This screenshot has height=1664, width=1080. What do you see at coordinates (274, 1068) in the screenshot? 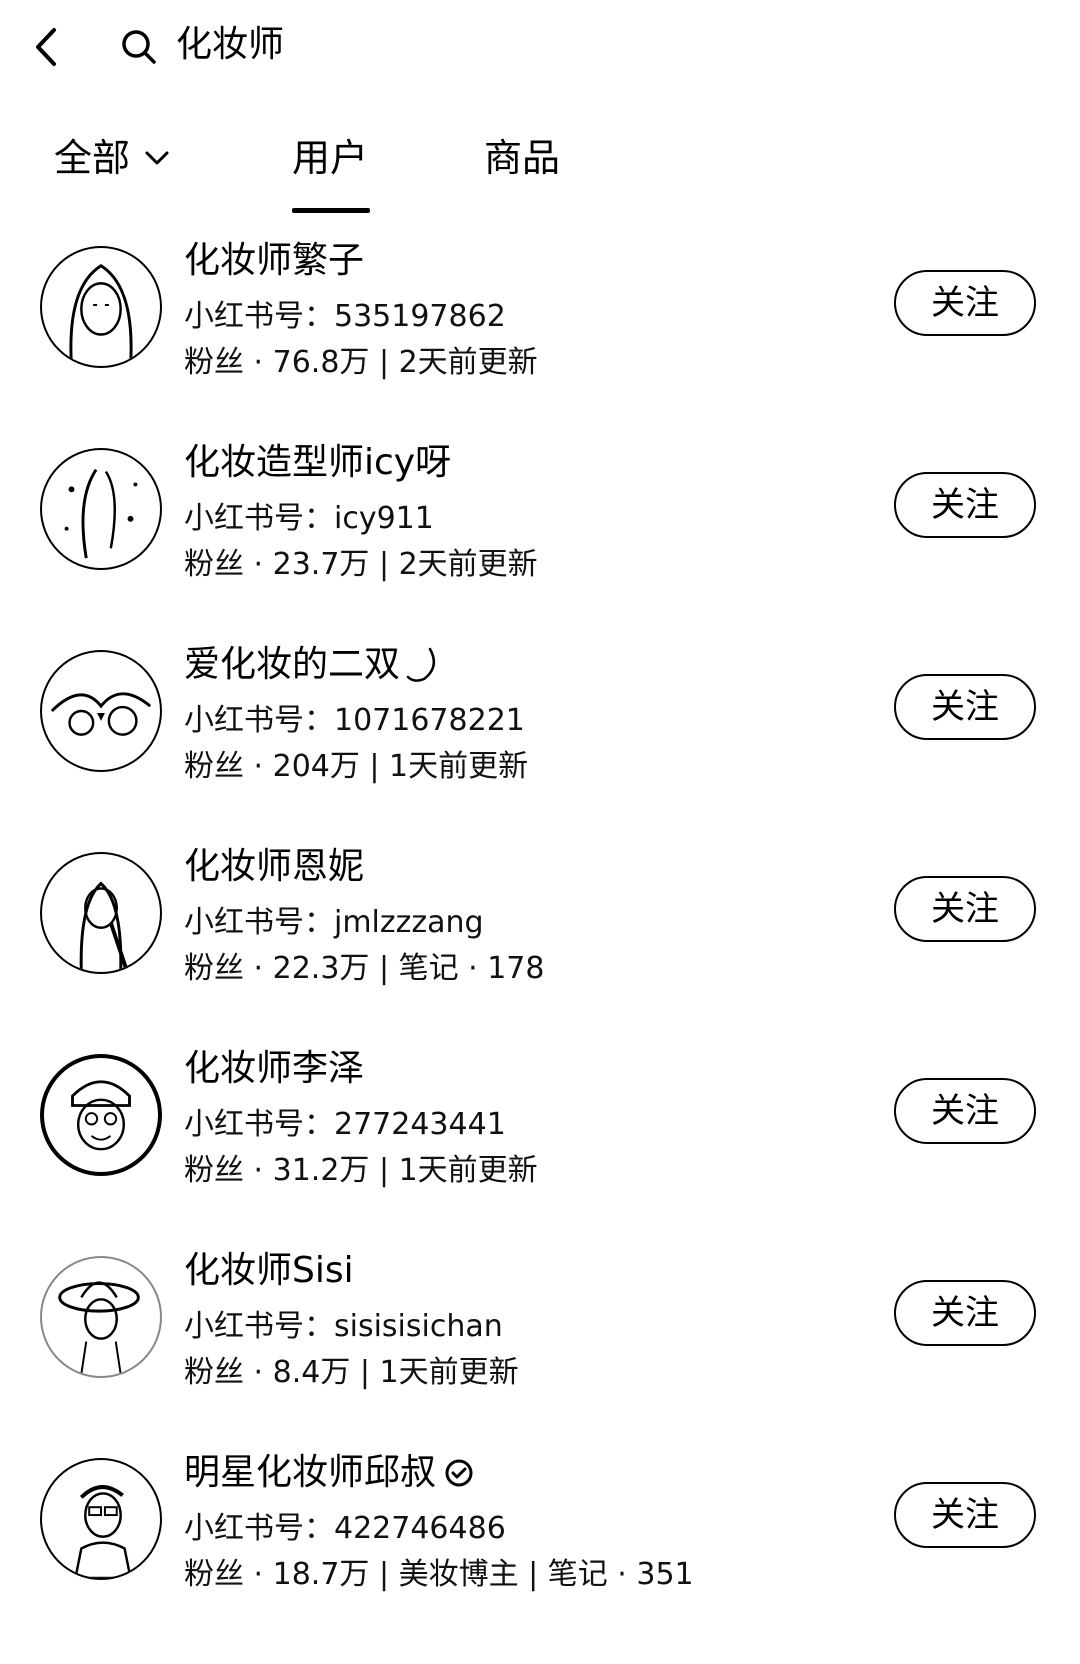
I see `user-name: 化妆师李泽` at bounding box center [274, 1068].